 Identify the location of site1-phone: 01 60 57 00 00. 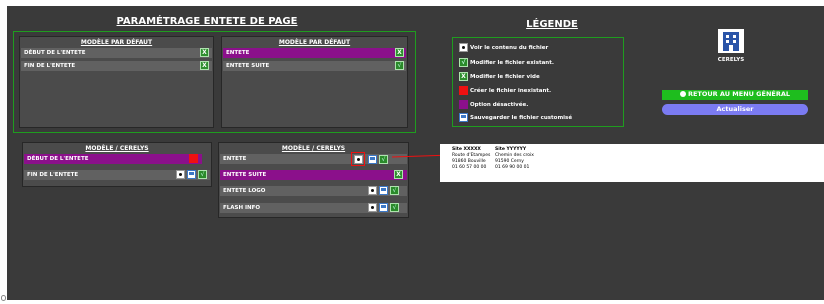
(469, 167).